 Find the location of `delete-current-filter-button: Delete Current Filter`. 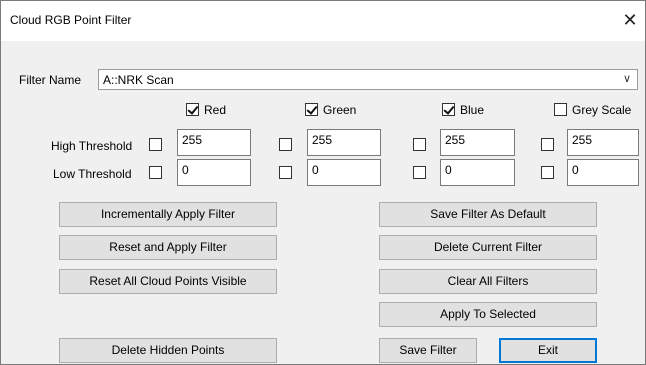

delete-current-filter-button: Delete Current Filter is located at coordinates (488, 247).